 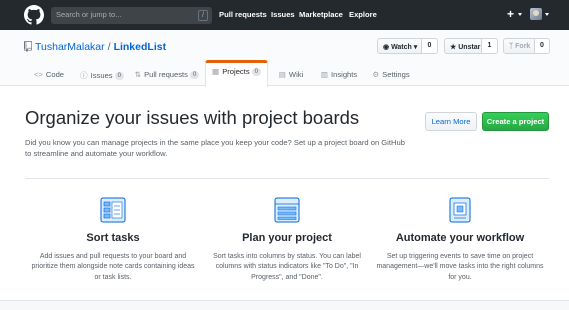 What do you see at coordinates (324, 74) in the screenshot?
I see `graph-icon: ▥` at bounding box center [324, 74].